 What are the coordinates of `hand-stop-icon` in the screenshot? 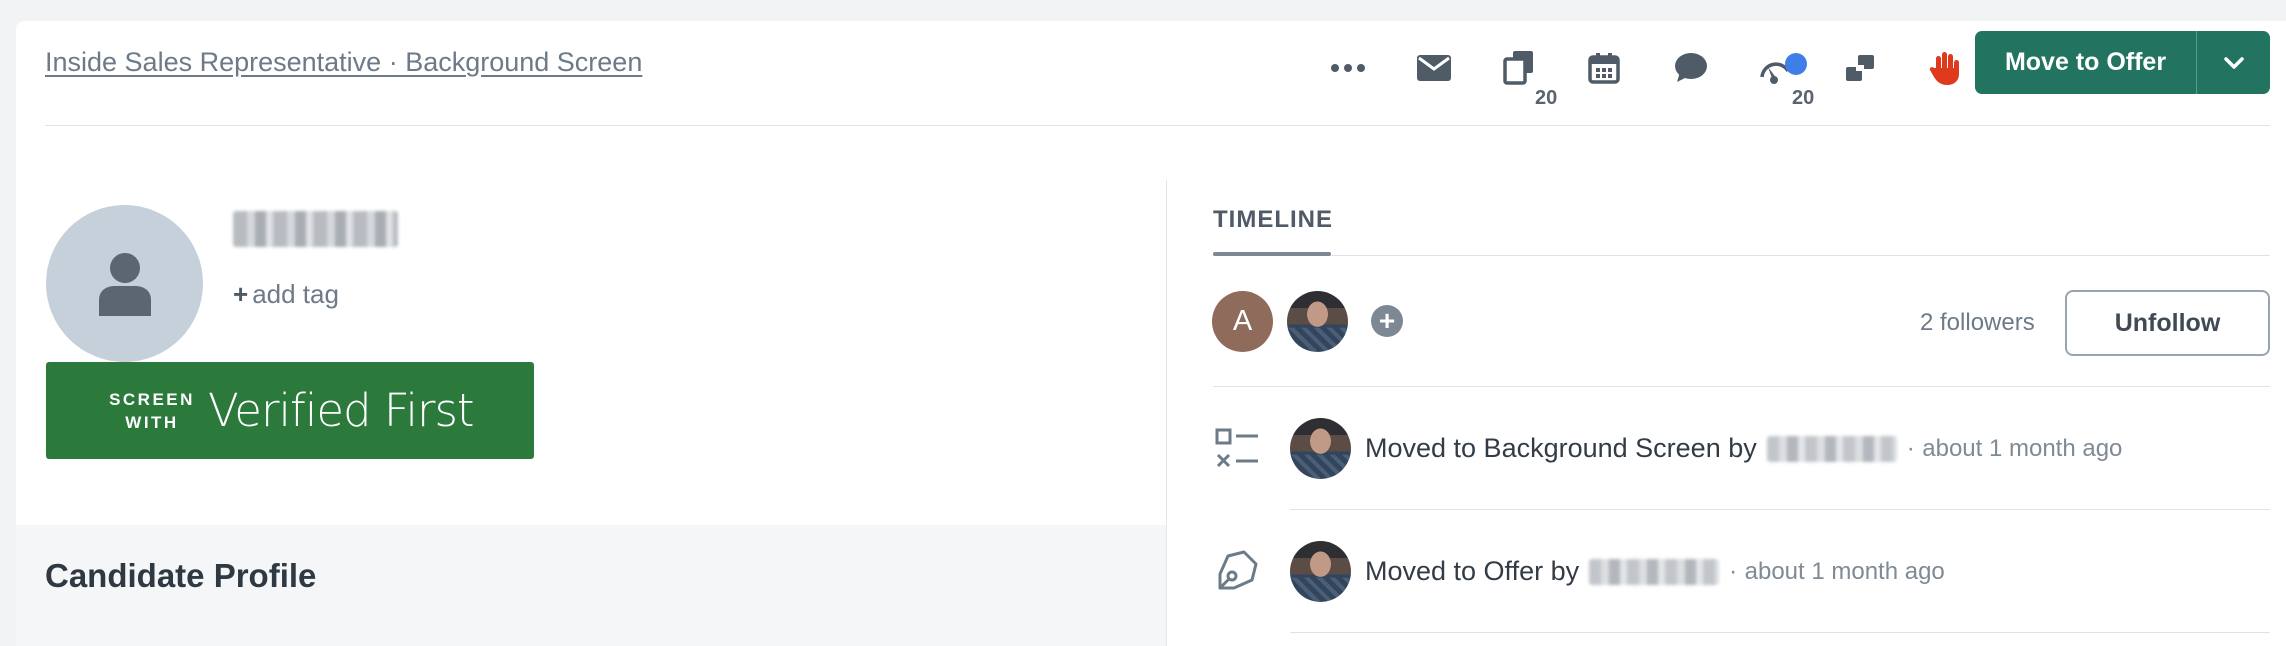 It's located at (1944, 68).